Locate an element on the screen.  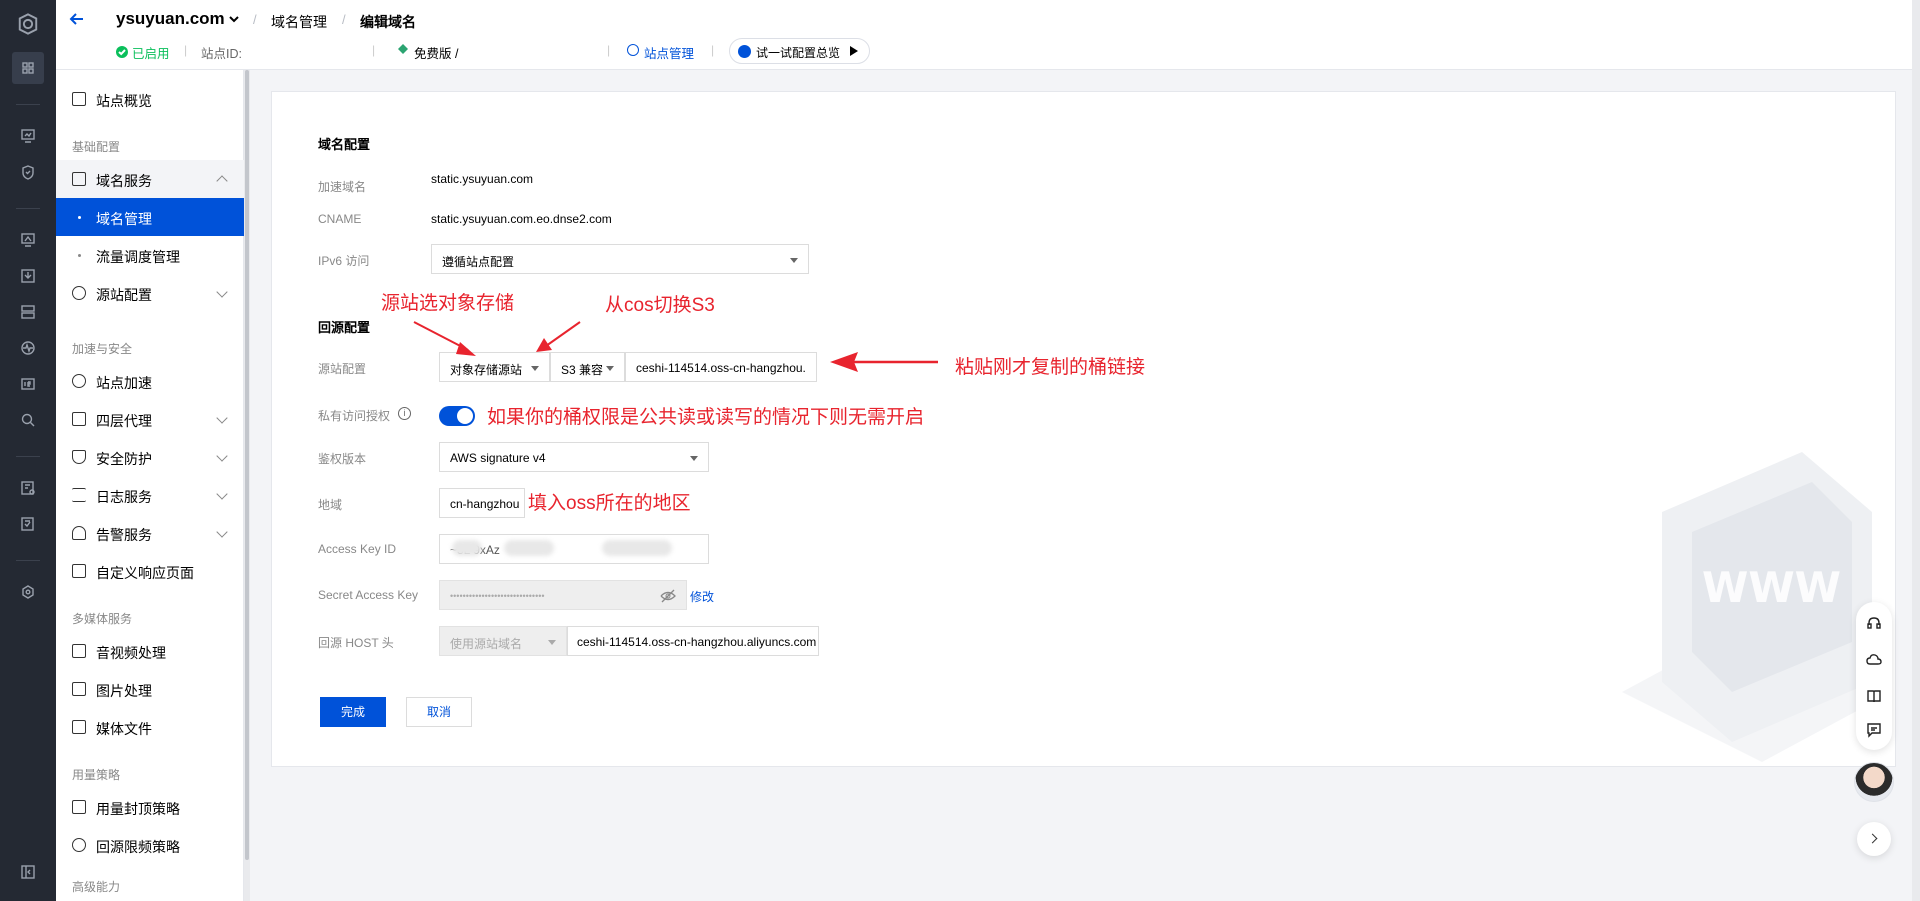
sidebar-group-advanced: 高级能力 is located at coordinates (96, 887).